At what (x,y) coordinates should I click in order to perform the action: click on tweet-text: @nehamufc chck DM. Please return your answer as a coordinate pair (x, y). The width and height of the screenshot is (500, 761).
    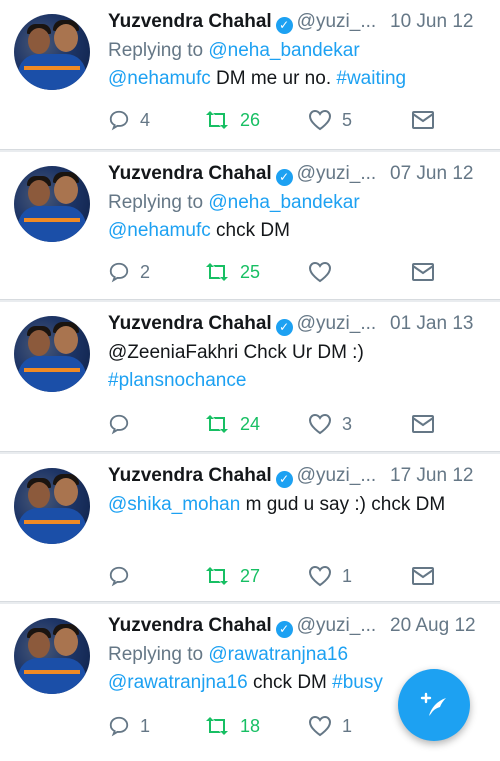
    Looking at the image, I should click on (199, 231).